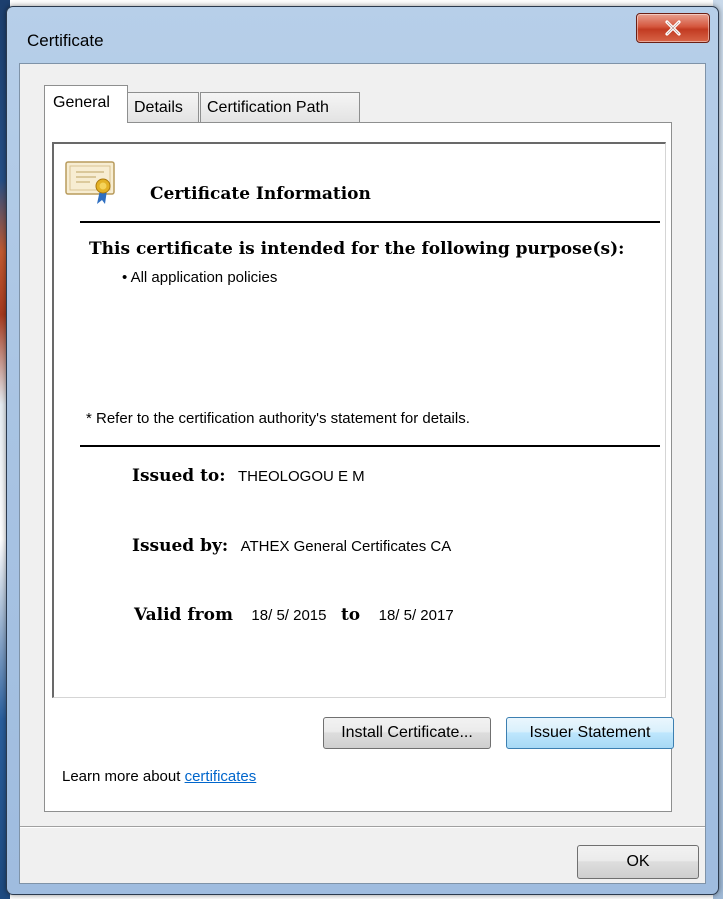 Image resolution: width=723 pixels, height=899 pixels. What do you see at coordinates (92, 184) in the screenshot?
I see `certificate-icon` at bounding box center [92, 184].